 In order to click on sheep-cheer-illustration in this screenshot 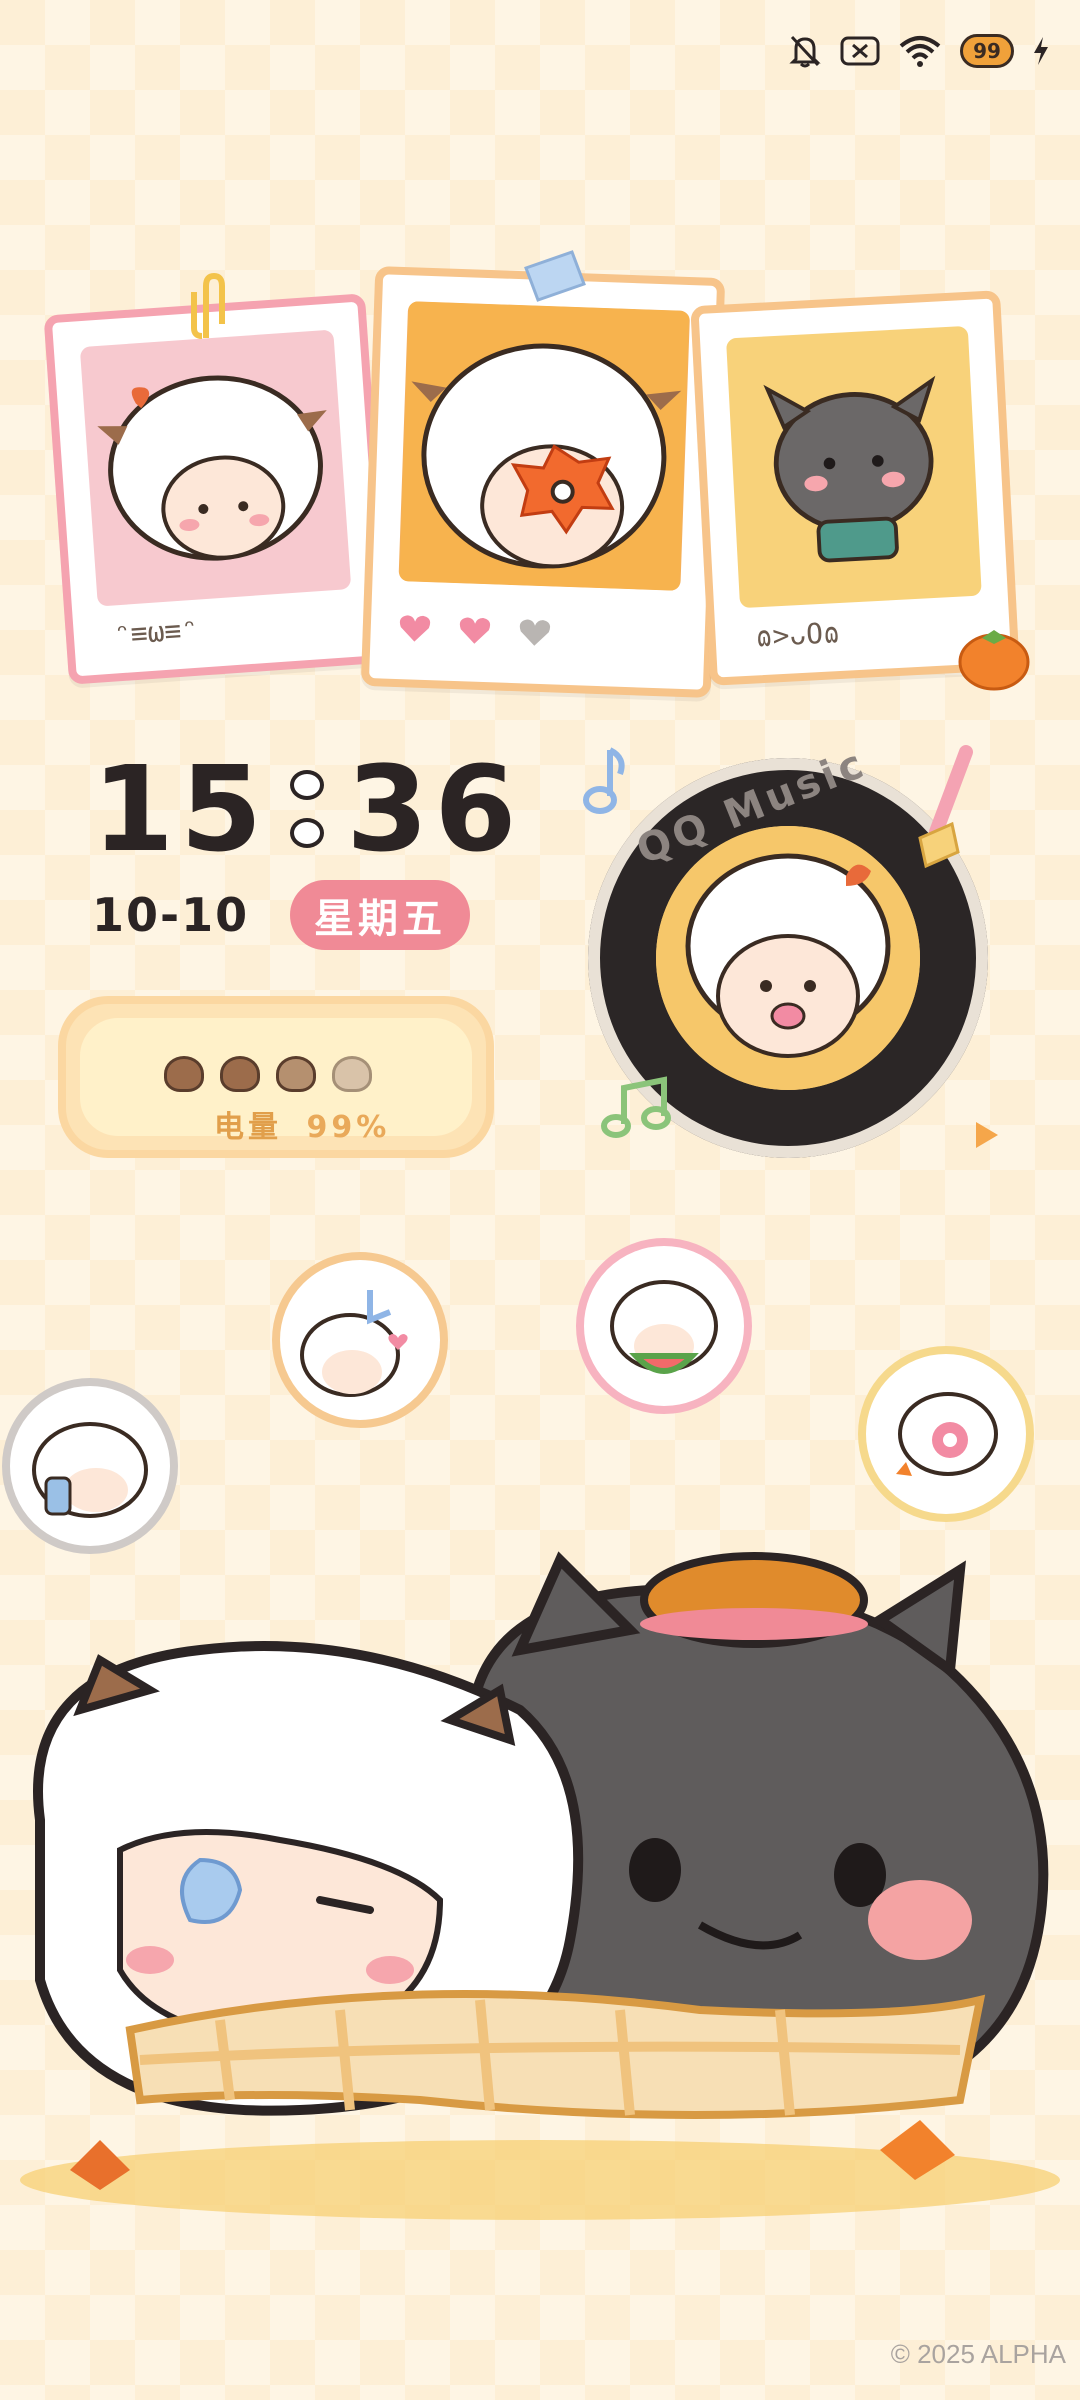, I will do `click(788, 958)`.